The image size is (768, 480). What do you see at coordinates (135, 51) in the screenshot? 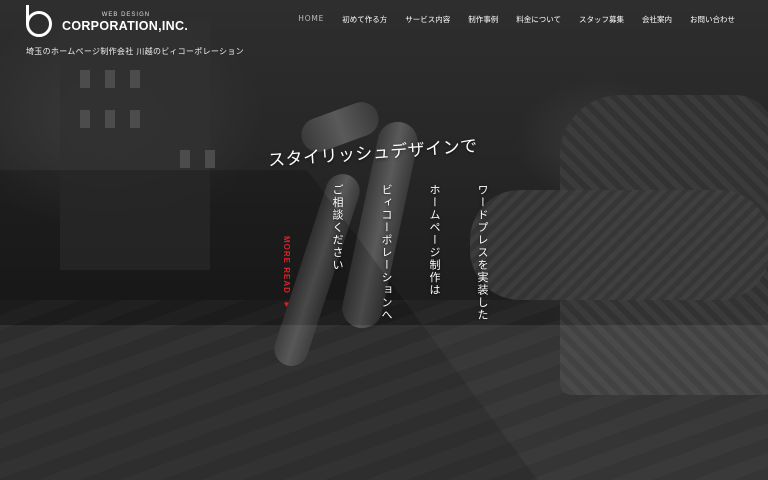
I see `site-tagline: 埼玉のホームページ制作会社 川越のビィコーポレーション` at bounding box center [135, 51].